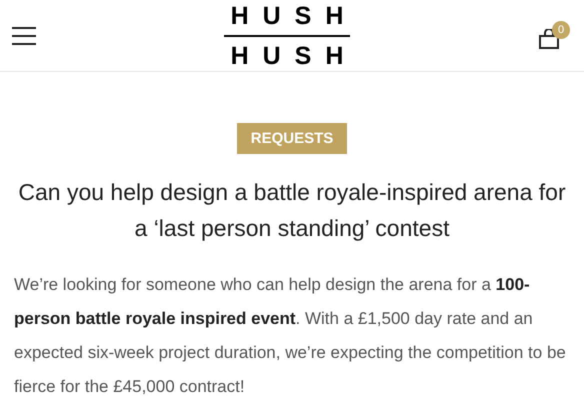 This screenshot has width=584, height=418. What do you see at coordinates (561, 29) in the screenshot?
I see `cart-count-badge: 0` at bounding box center [561, 29].